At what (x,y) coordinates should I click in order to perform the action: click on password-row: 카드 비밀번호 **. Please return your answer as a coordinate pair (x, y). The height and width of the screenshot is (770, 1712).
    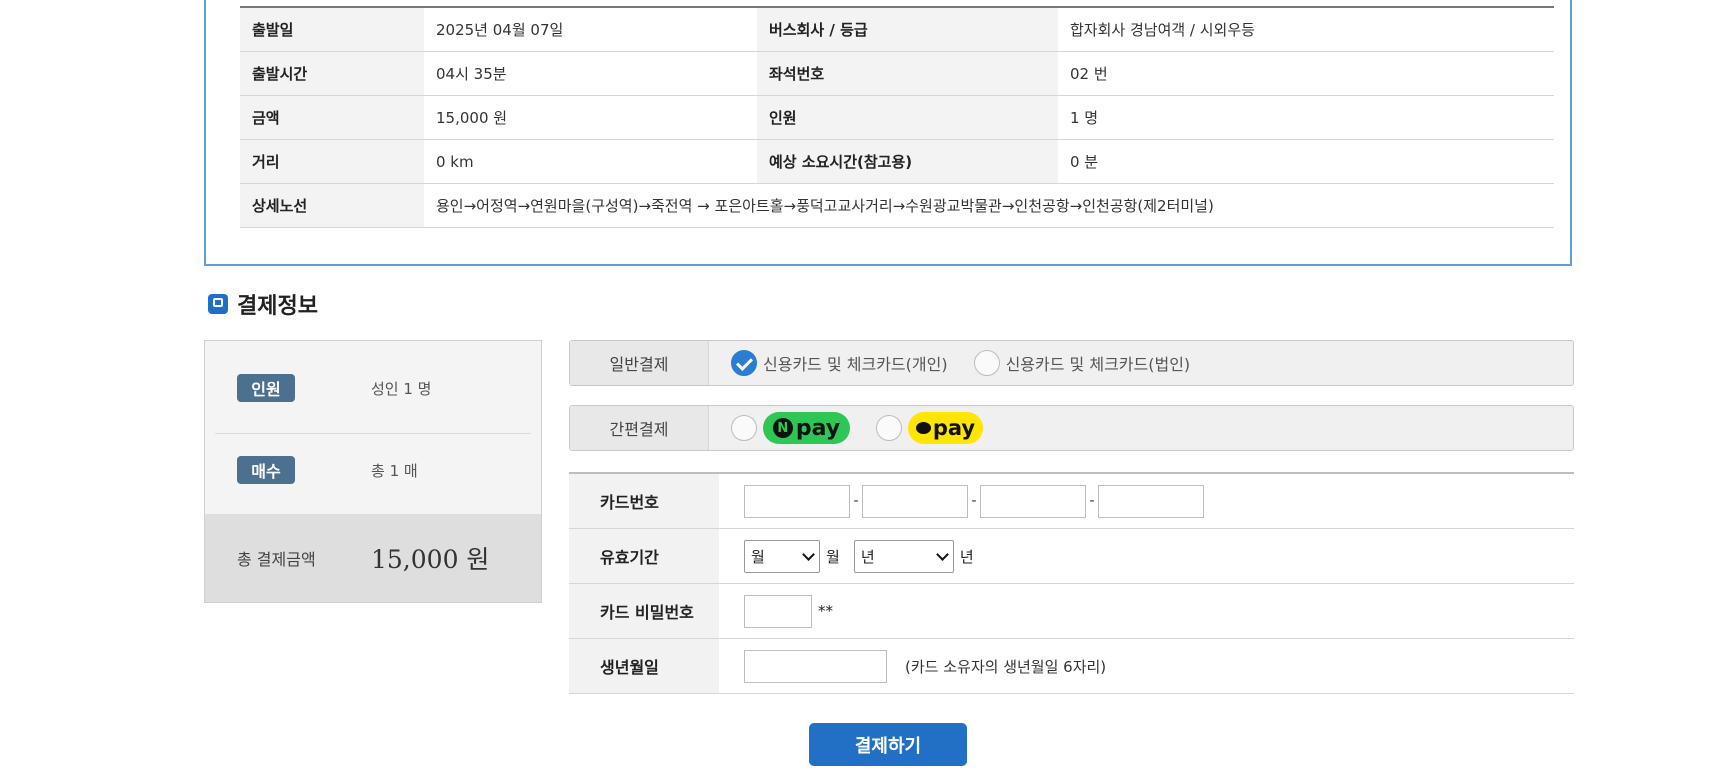
    Looking at the image, I should click on (1071, 611).